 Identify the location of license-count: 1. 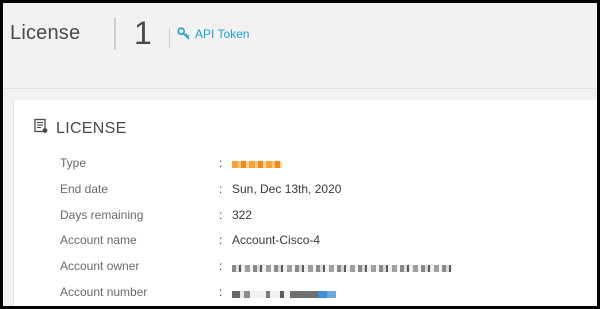
(143, 33).